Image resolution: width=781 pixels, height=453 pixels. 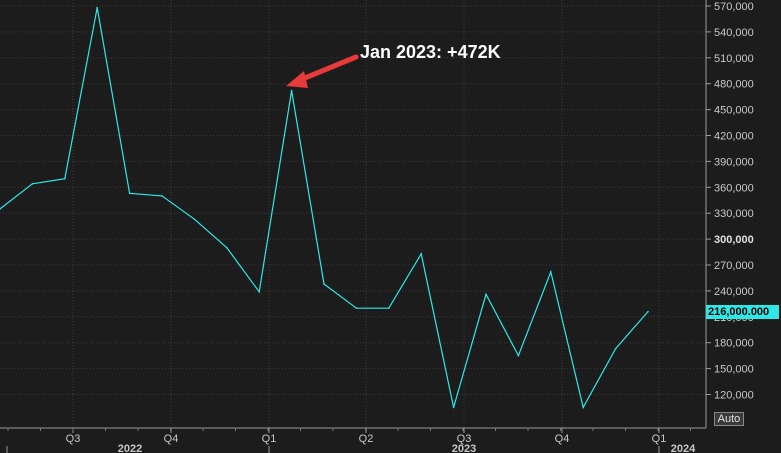 I want to click on y-tick-label: 270,000, so click(x=734, y=266).